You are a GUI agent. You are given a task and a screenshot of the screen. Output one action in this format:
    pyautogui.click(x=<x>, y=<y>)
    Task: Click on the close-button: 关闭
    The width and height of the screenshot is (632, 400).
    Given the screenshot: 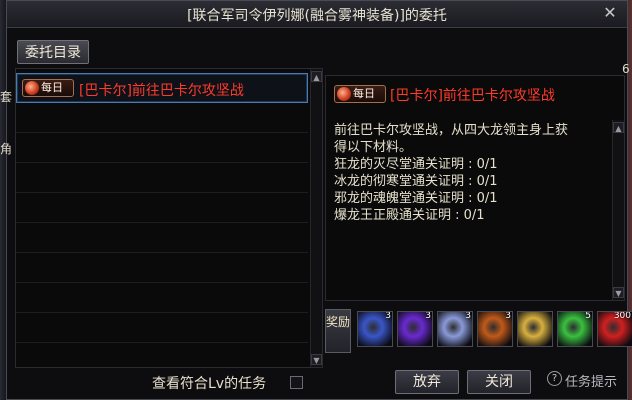 What is the action you would take?
    pyautogui.click(x=499, y=382)
    